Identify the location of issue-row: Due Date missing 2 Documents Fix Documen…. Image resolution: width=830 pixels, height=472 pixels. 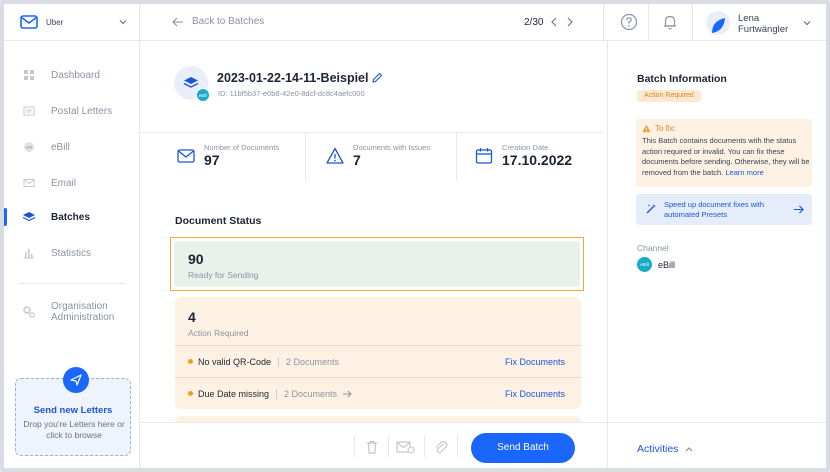
(378, 393).